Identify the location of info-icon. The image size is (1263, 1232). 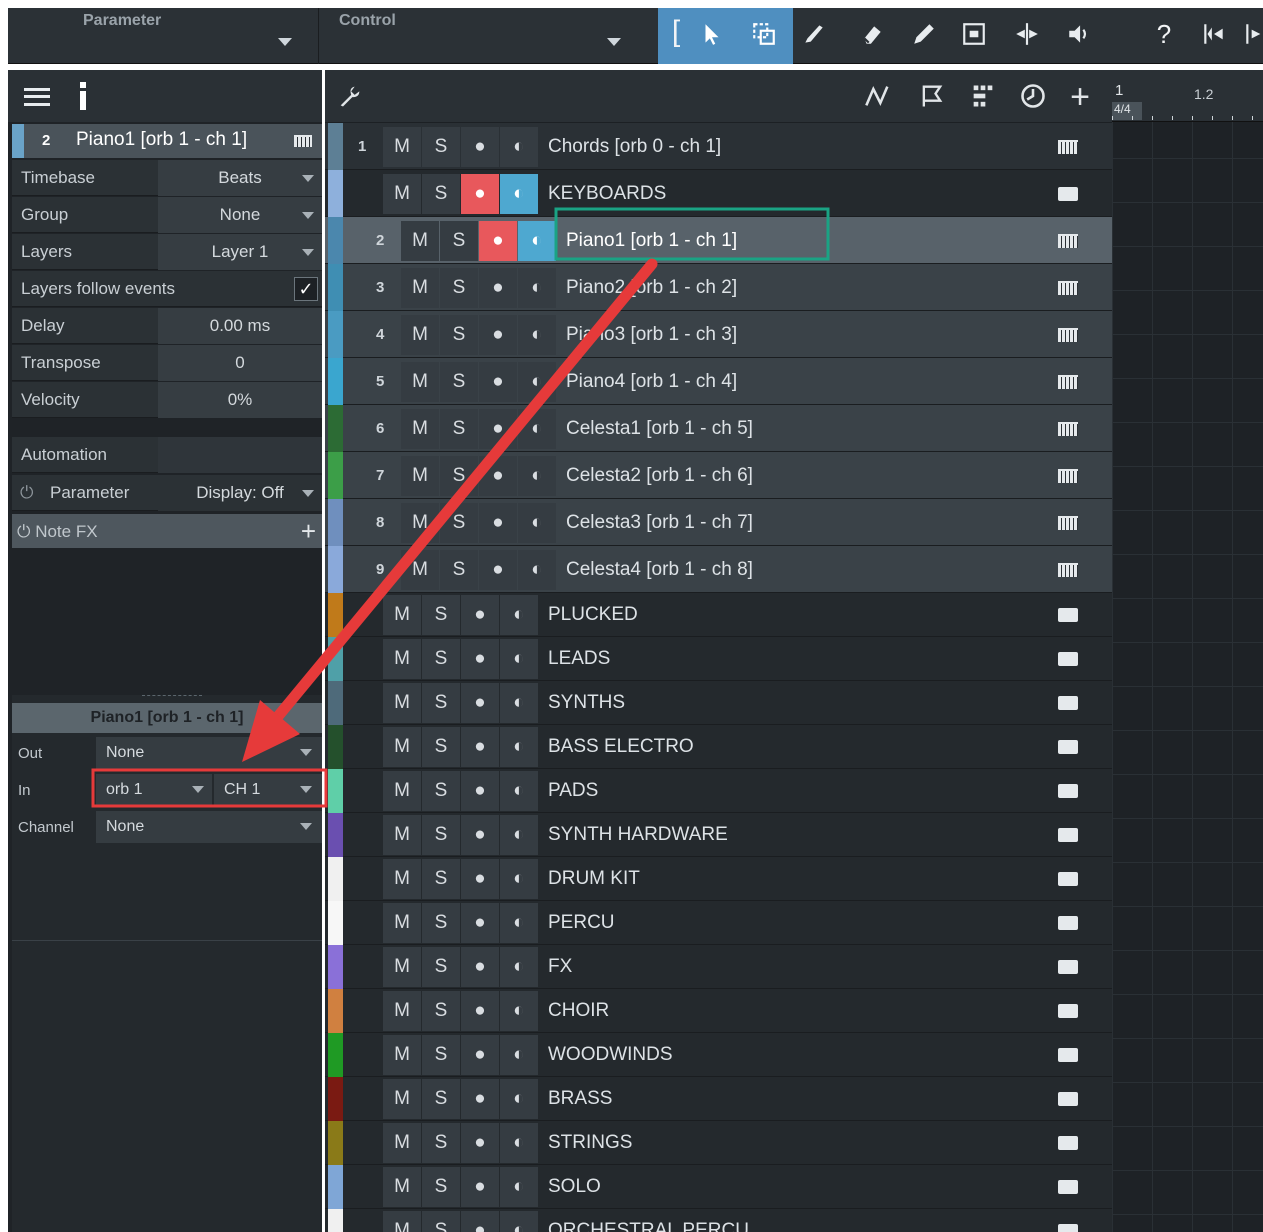
(83, 96).